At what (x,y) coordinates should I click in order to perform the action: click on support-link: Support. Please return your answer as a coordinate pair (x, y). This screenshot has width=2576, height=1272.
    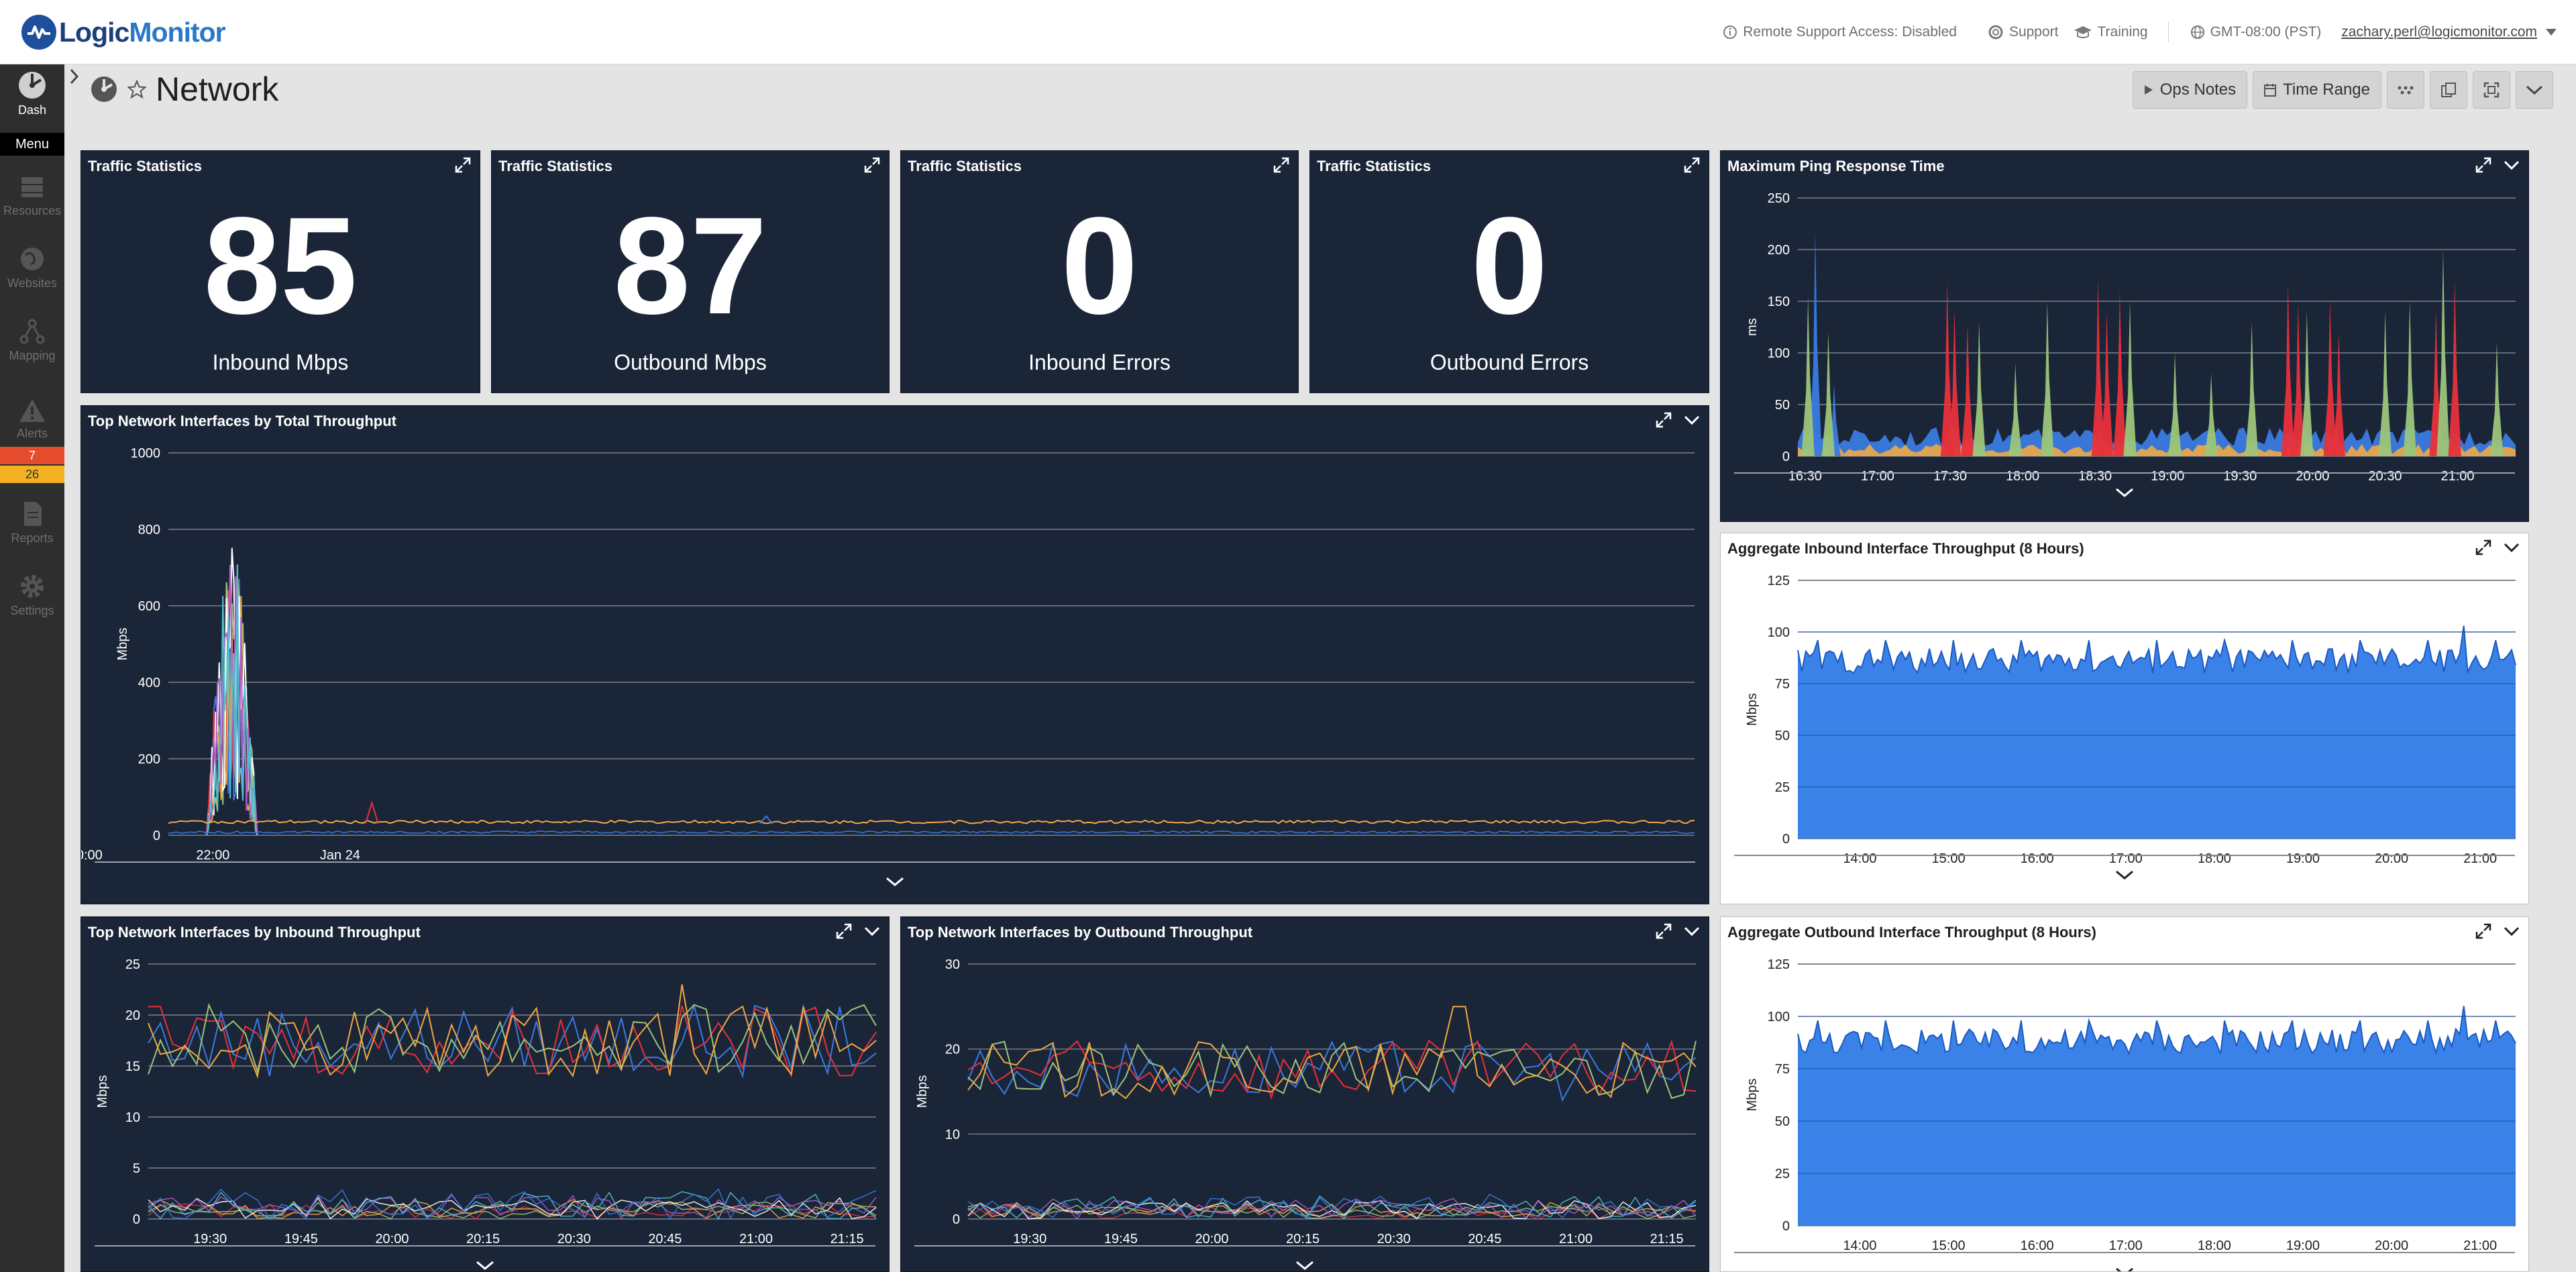
    Looking at the image, I should click on (2023, 32).